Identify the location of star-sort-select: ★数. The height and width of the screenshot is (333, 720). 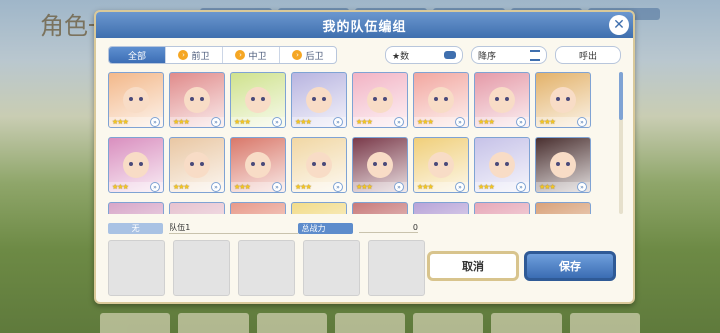
(424, 55).